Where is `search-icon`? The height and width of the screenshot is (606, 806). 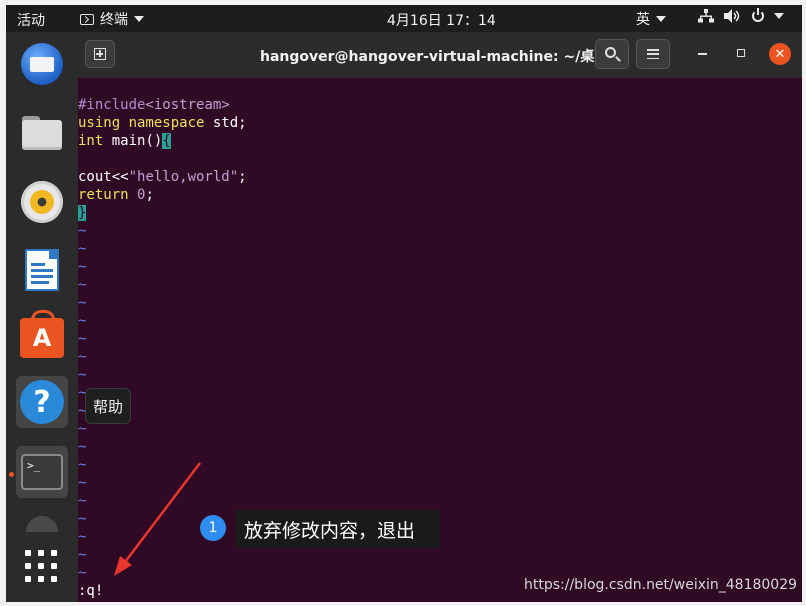
search-icon is located at coordinates (610, 52).